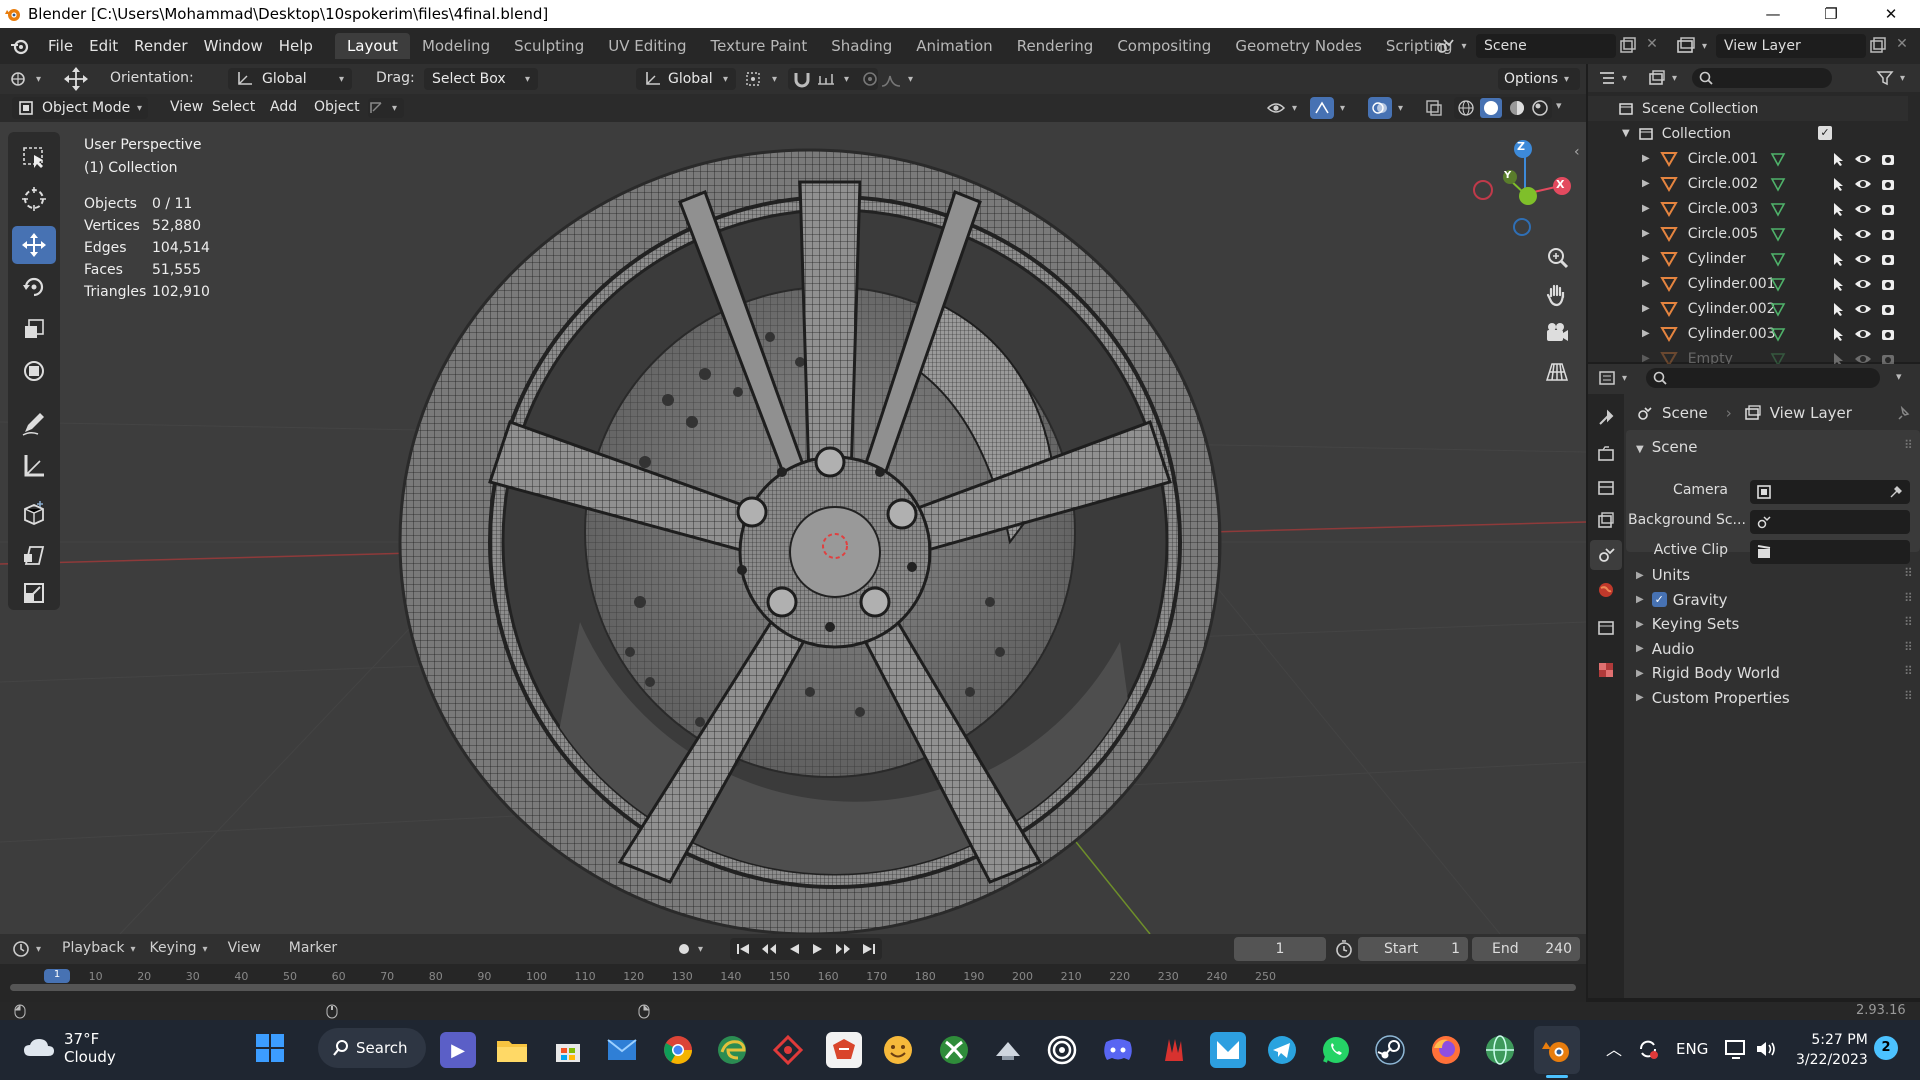 Image resolution: width=1920 pixels, height=1080 pixels. I want to click on subpanel-gravity: ▶ ✓ Gravity, so click(1682, 600).